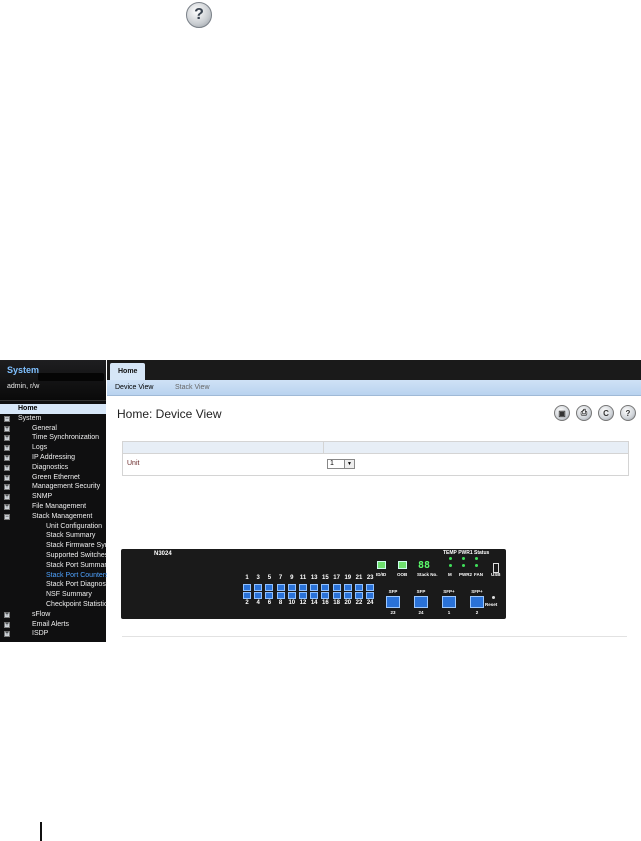 Image resolution: width=641 pixels, height=841 pixels. I want to click on unit-select: 1 ▼, so click(341, 464).